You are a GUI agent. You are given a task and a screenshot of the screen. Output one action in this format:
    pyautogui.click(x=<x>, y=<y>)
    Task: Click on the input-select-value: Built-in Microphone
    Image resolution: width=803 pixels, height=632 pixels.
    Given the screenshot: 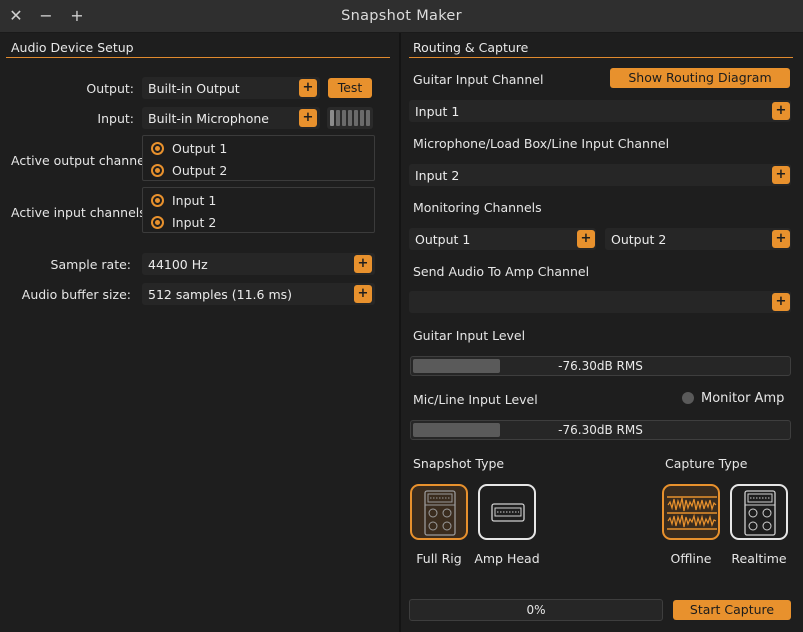 What is the action you would take?
    pyautogui.click(x=208, y=118)
    